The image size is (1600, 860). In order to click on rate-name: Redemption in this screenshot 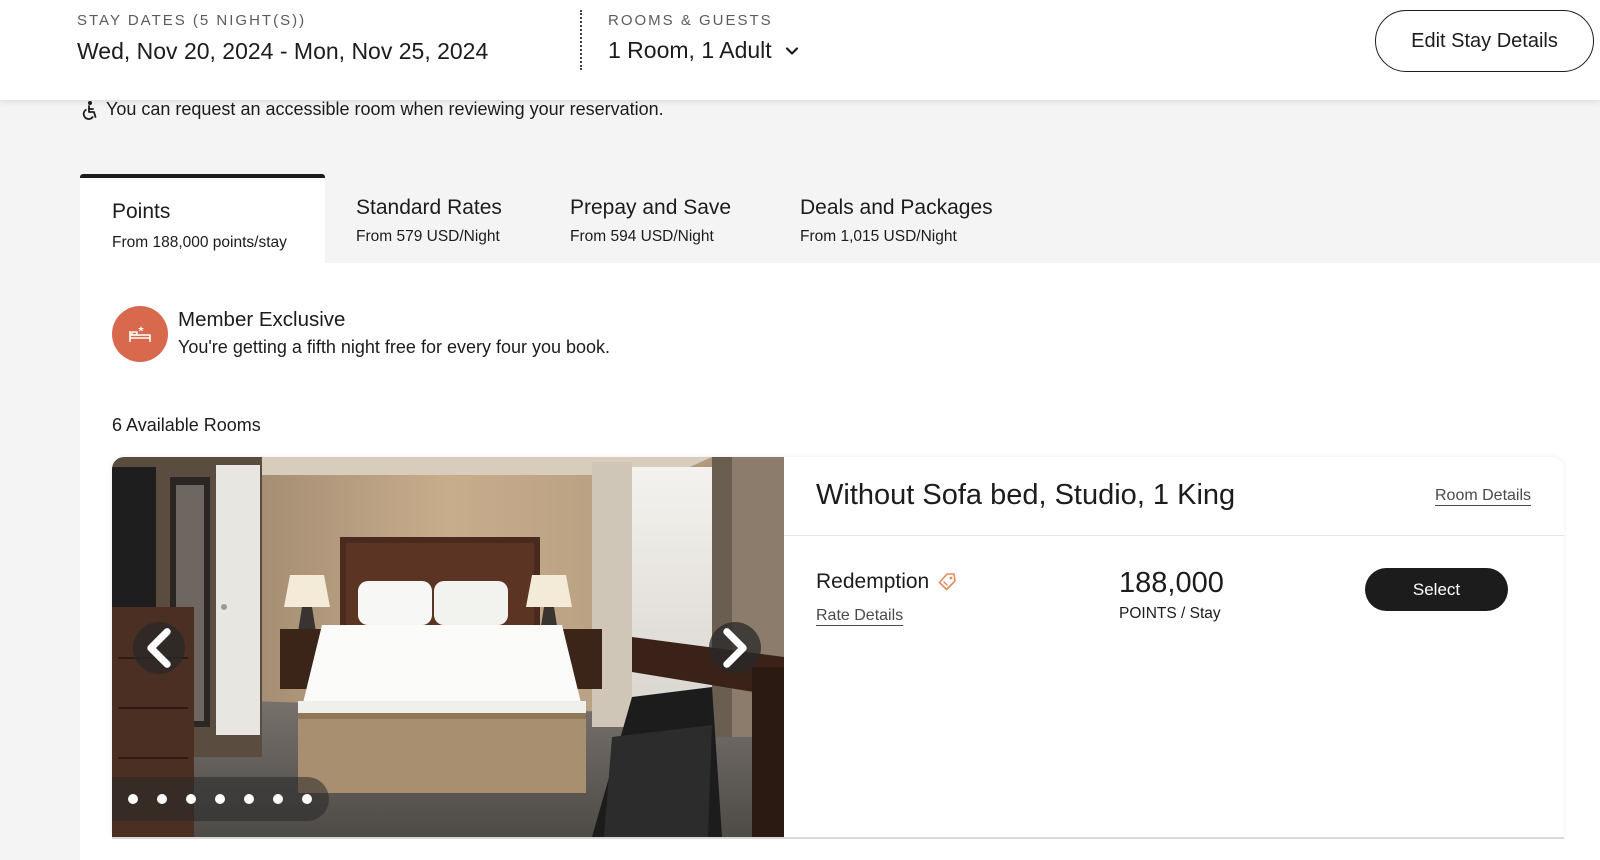, I will do `click(886, 582)`.